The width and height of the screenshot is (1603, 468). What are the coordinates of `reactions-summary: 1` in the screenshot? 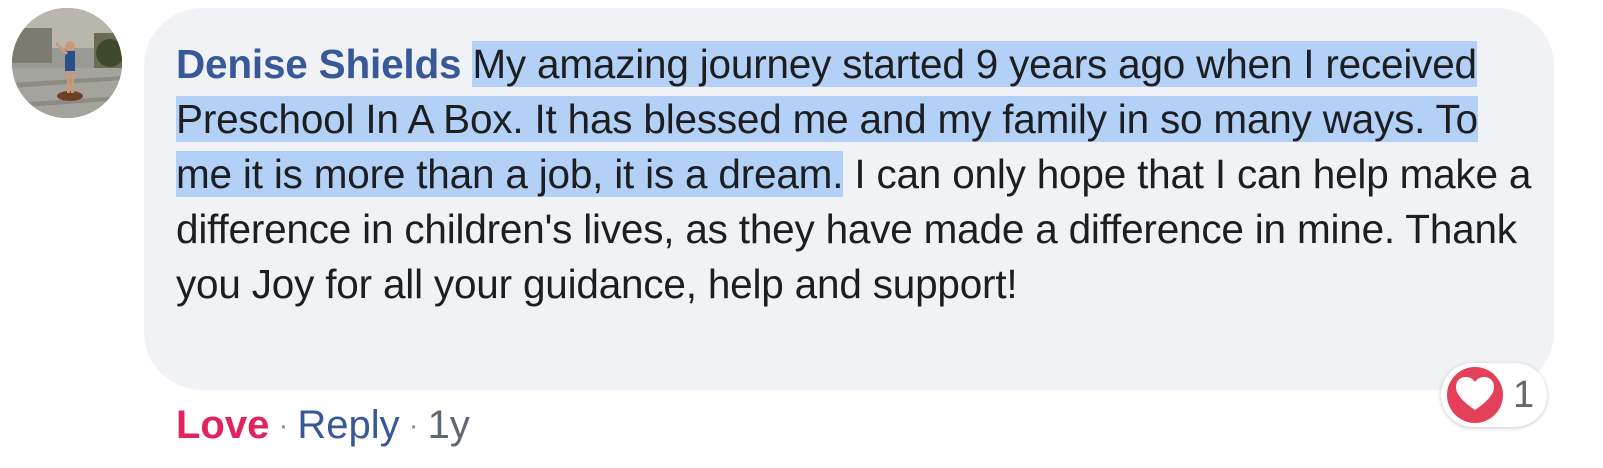 It's located at (1494, 395).